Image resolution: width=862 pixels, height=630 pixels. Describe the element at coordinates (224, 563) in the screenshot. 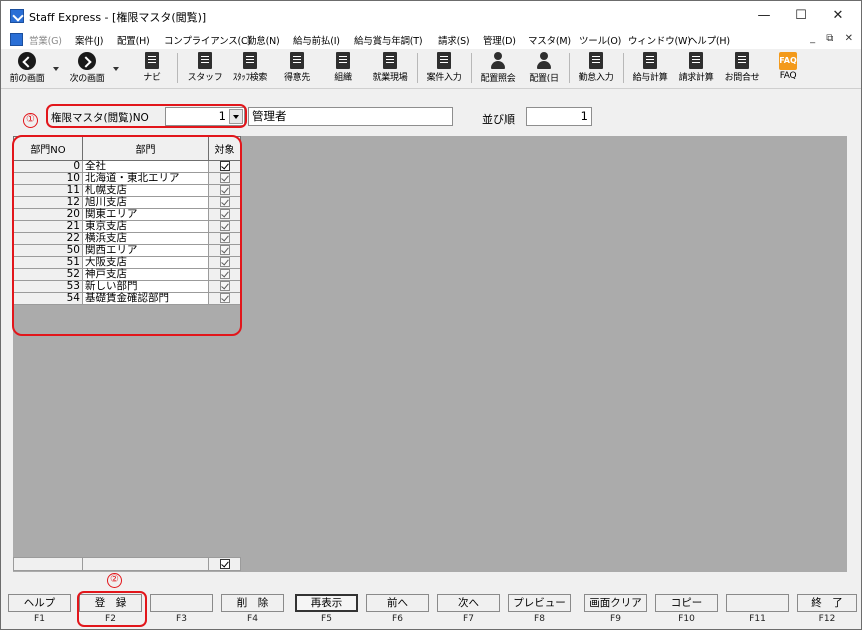

I see `select-all-checkbox` at that location.